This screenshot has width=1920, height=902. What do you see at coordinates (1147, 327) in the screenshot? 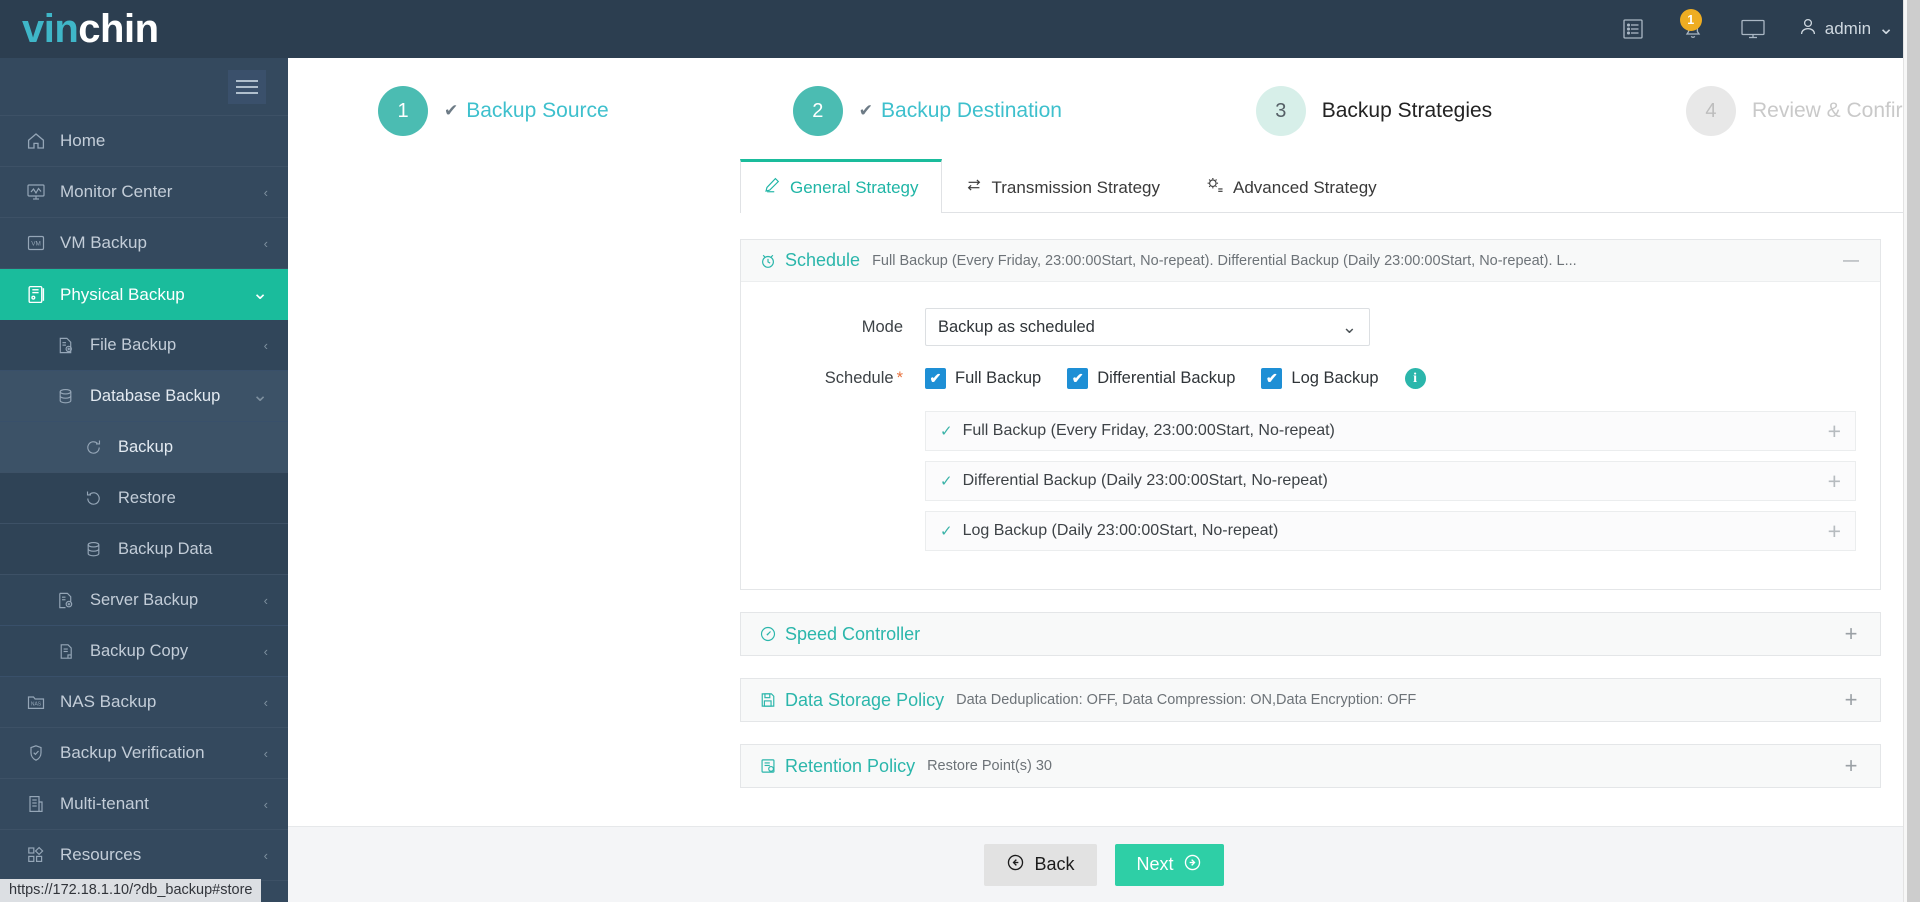
I see `mode-select: Backup as scheduled ⌄` at bounding box center [1147, 327].